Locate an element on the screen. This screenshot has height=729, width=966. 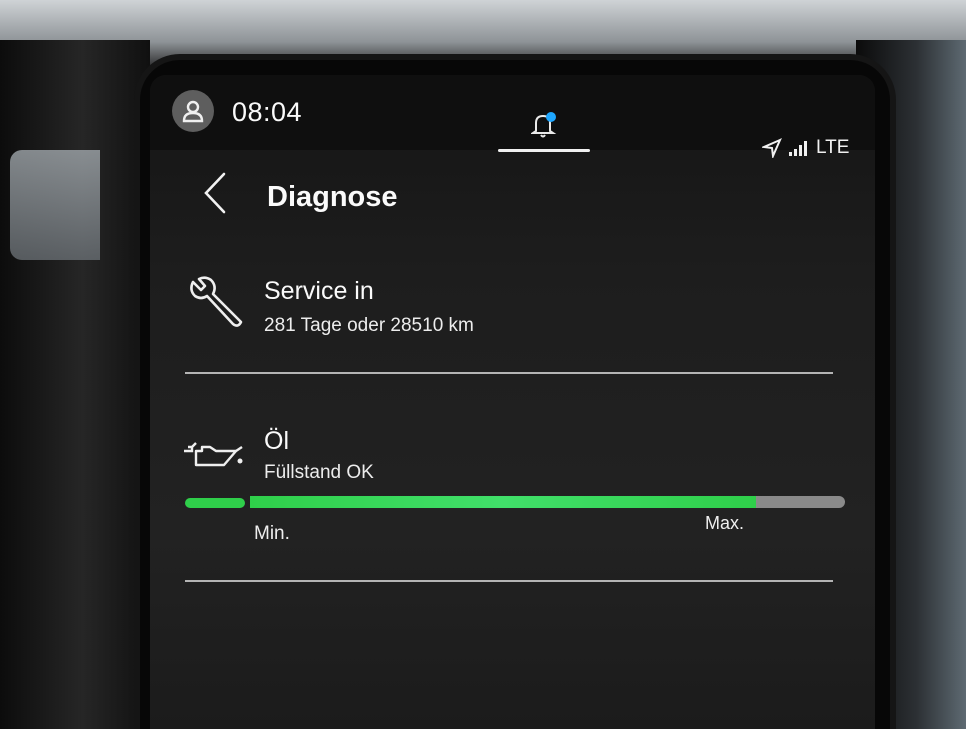
oil-min-label: Min. is located at coordinates (272, 533).